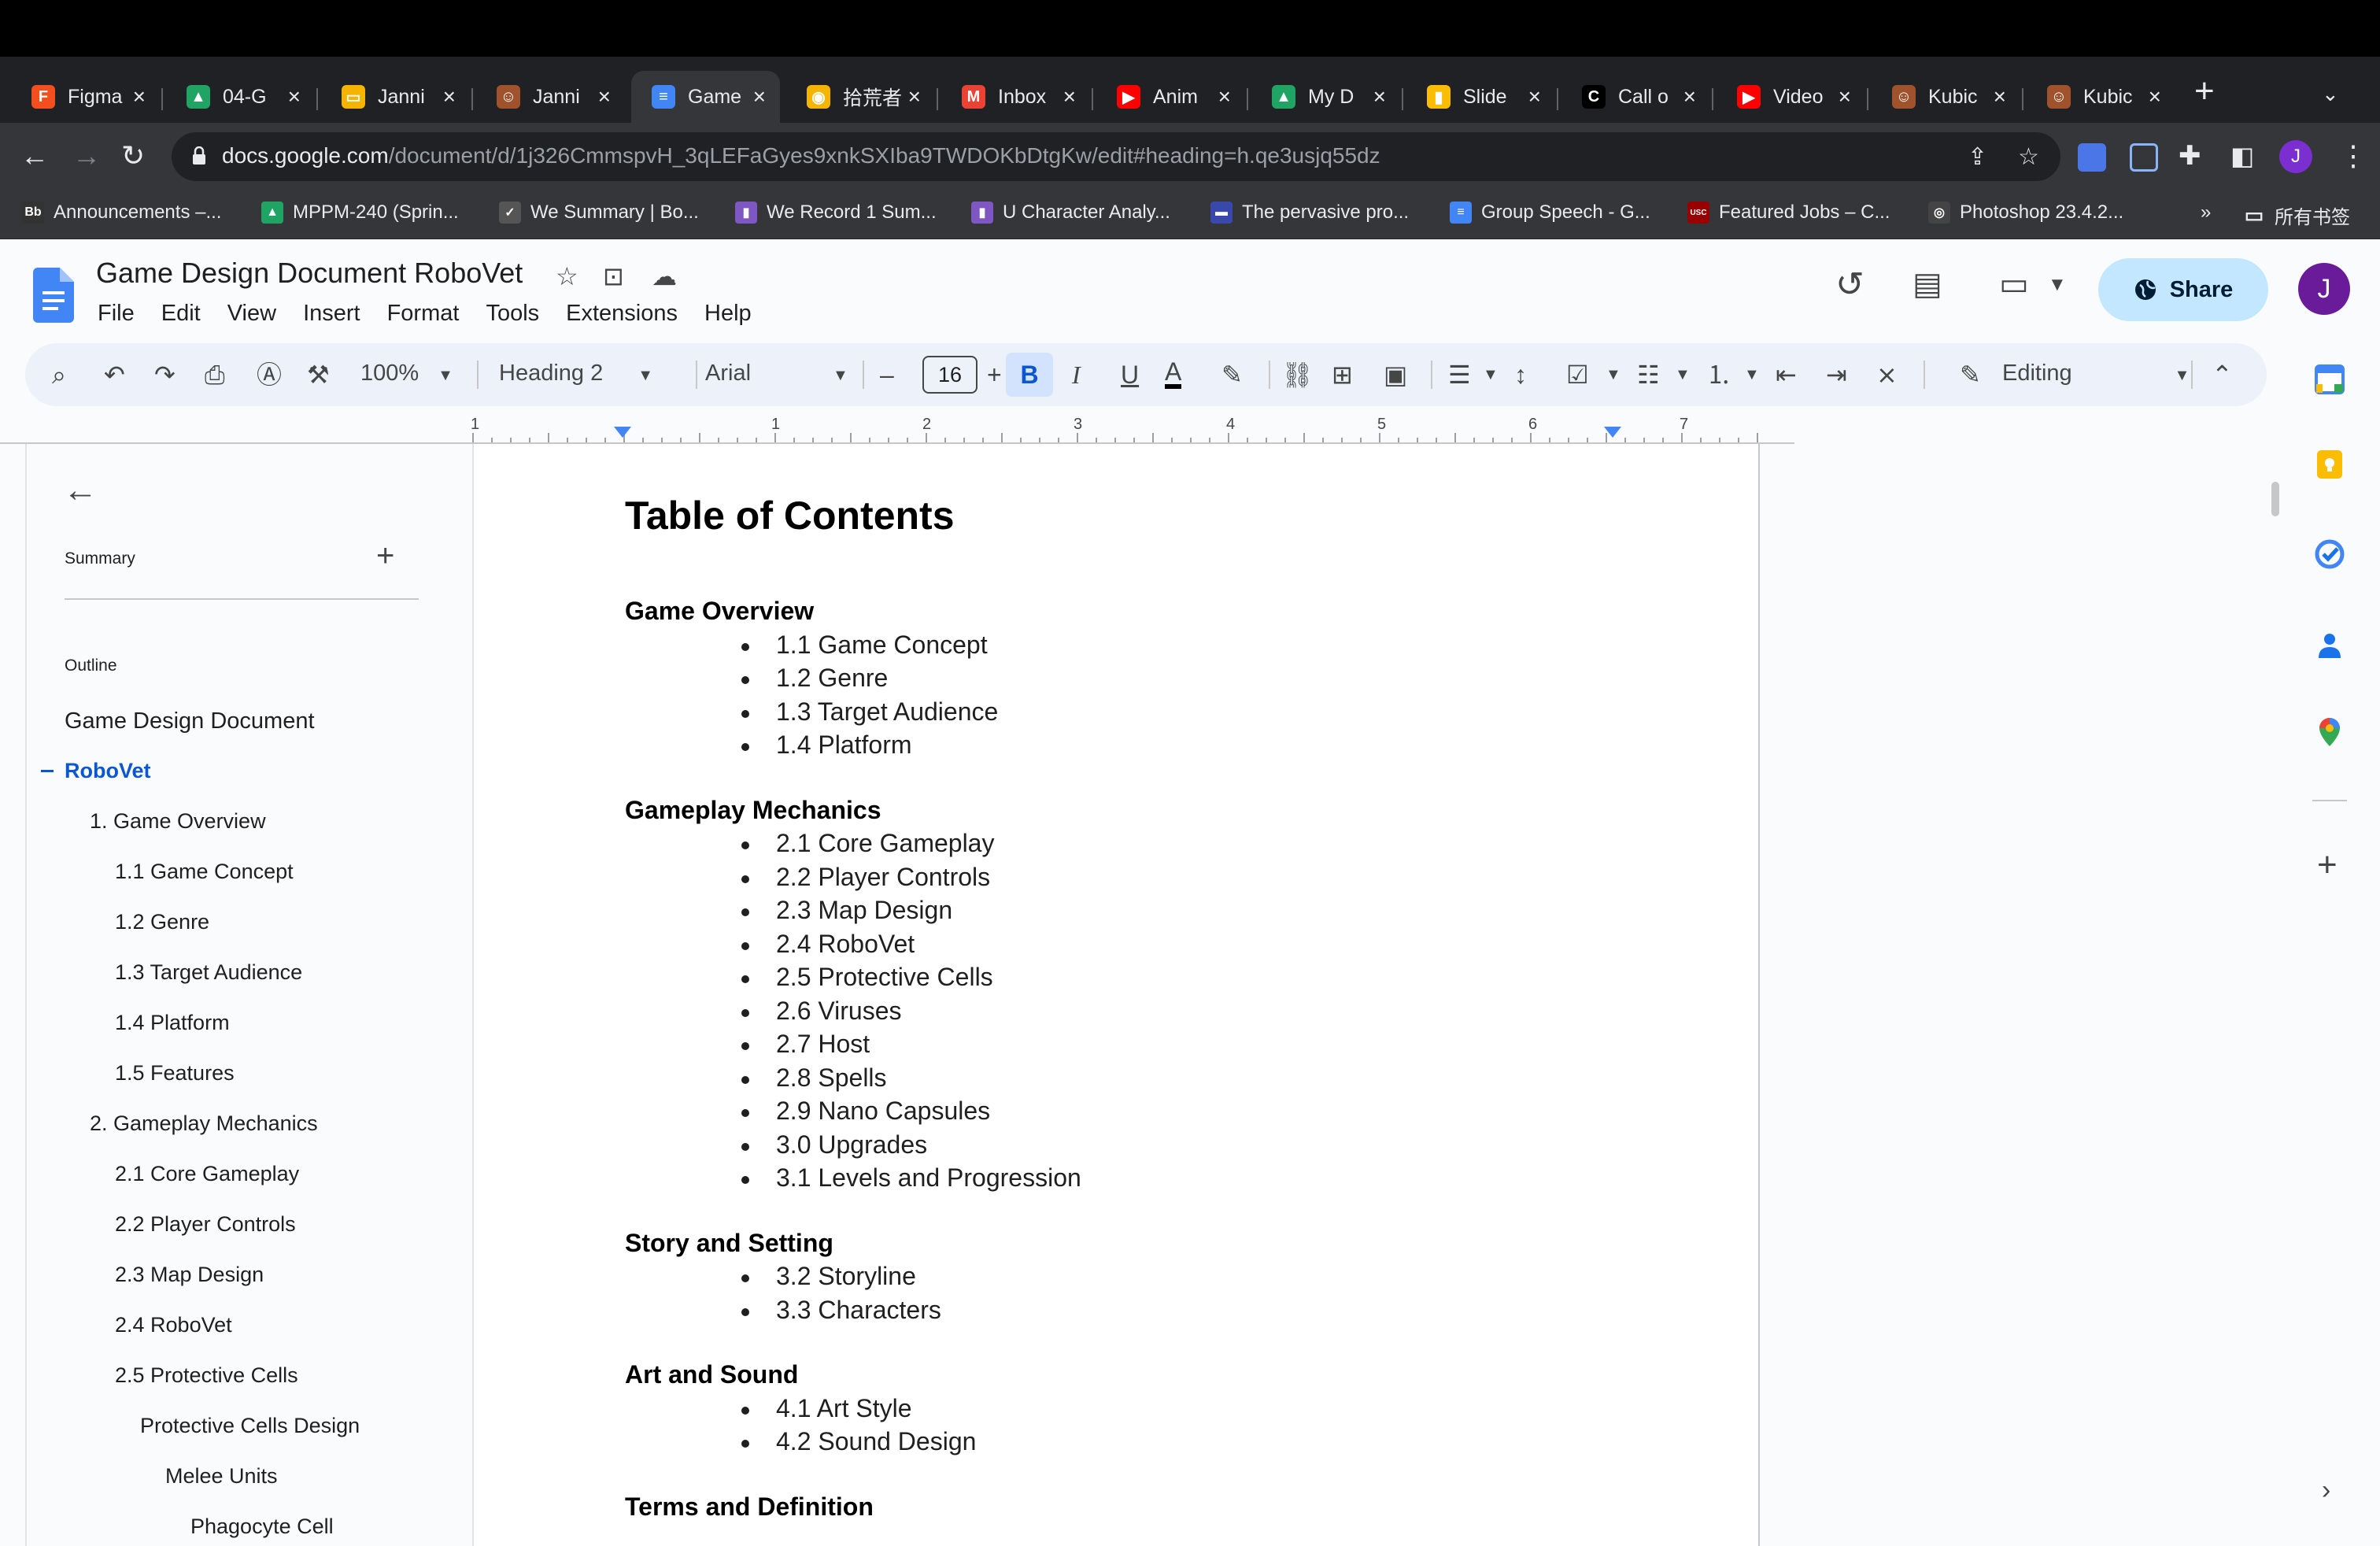 This screenshot has width=2380, height=1546. I want to click on decrease-indent-icon: ⇤, so click(1787, 375).